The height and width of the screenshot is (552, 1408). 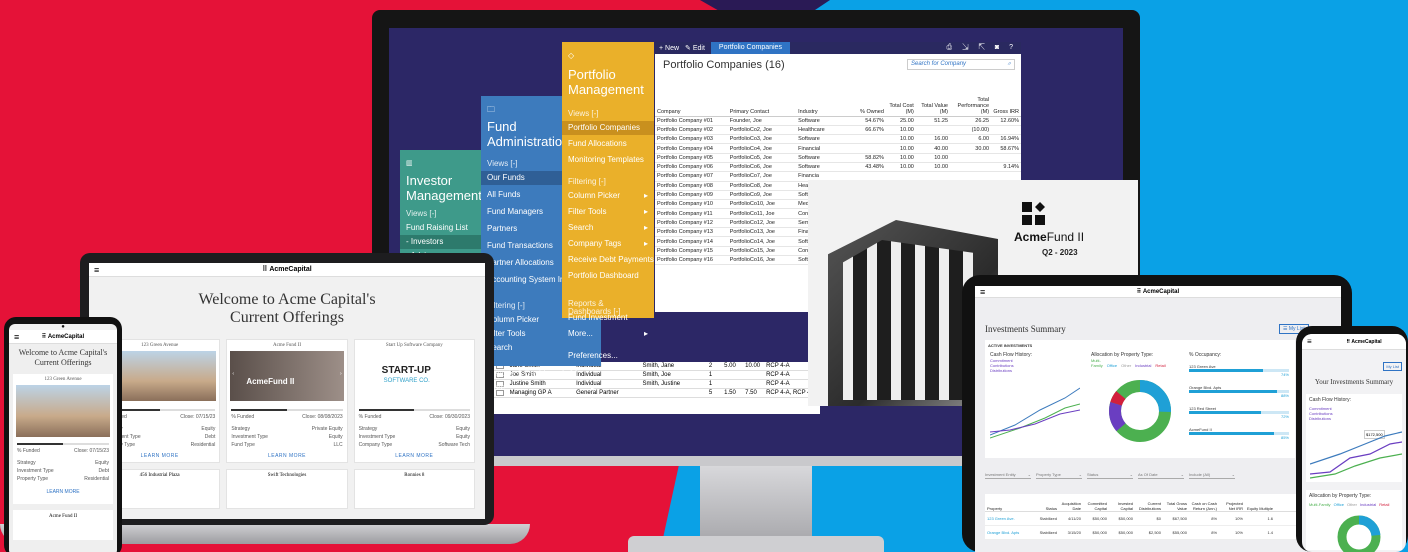 What do you see at coordinates (971, 96) in the screenshot?
I see `column-header: Total Performance (M)` at bounding box center [971, 96].